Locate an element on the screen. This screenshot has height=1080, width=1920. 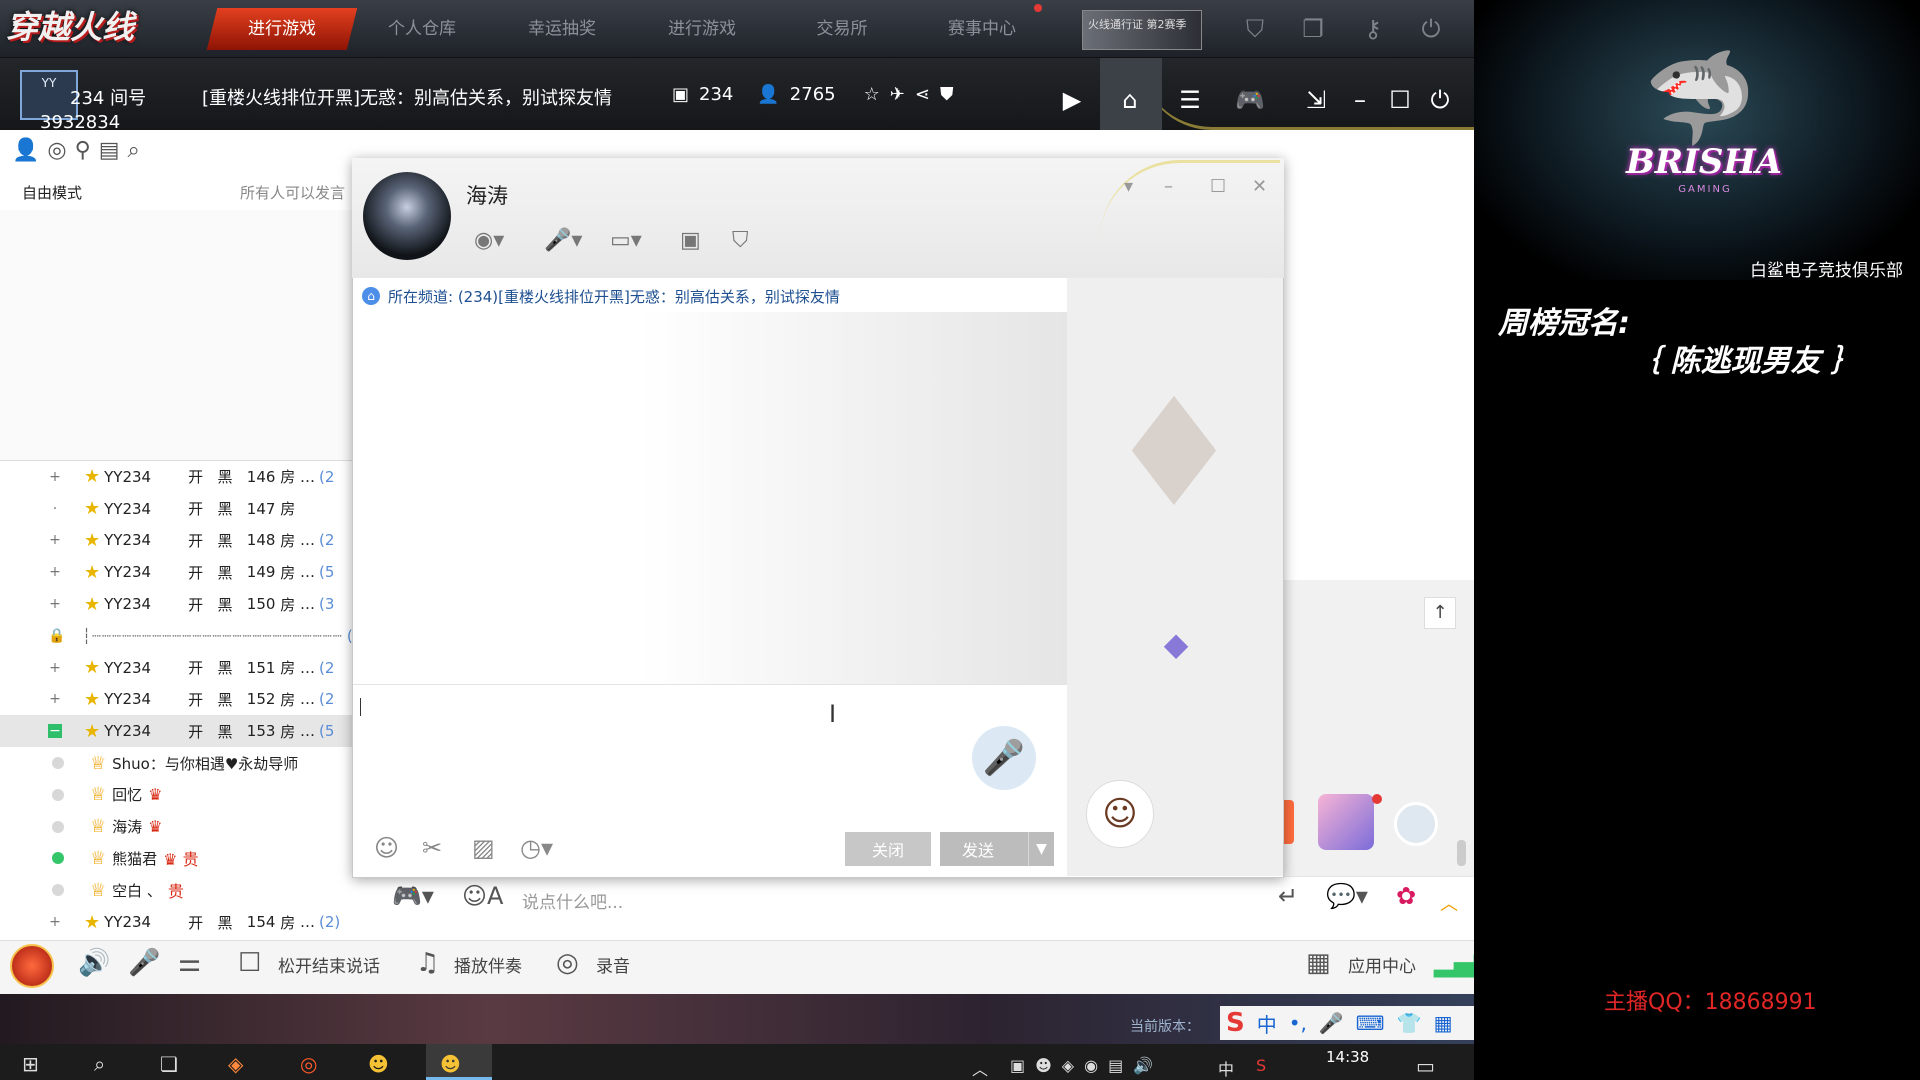
enter-icon: ↵ is located at coordinates (1288, 896).